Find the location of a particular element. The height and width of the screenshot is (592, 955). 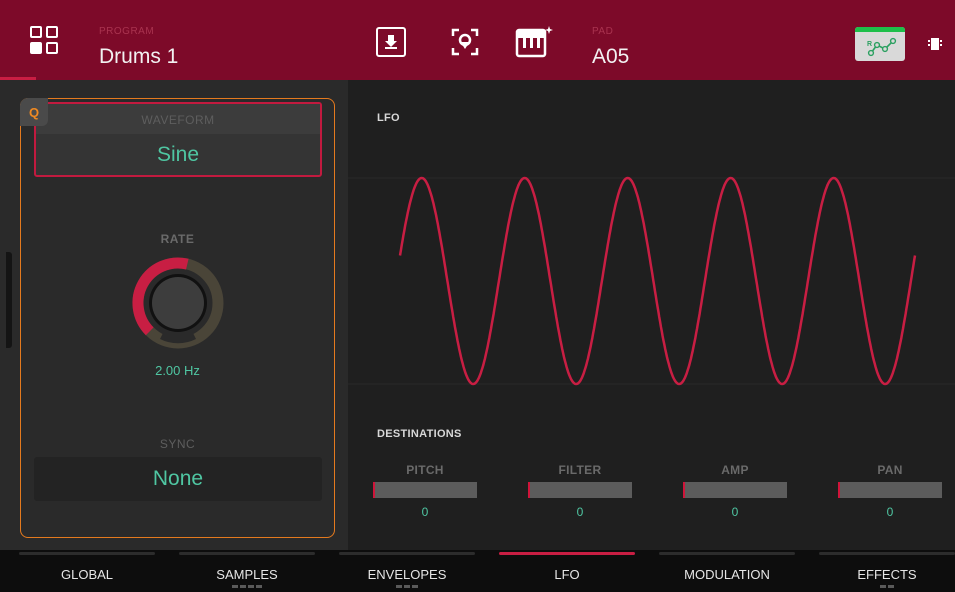

destination-name: PAN is located at coordinates (890, 470).